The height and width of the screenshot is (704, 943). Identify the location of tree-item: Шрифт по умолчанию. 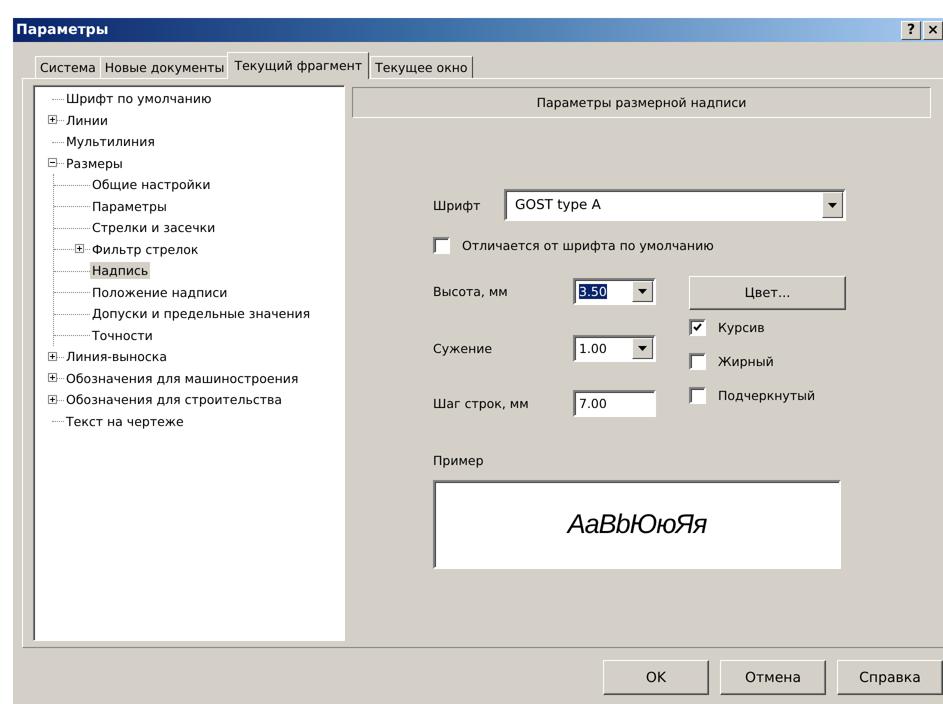
(139, 99).